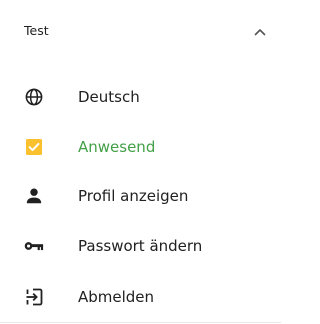  I want to click on menu-item-status-present: Anwesend, so click(140, 147).